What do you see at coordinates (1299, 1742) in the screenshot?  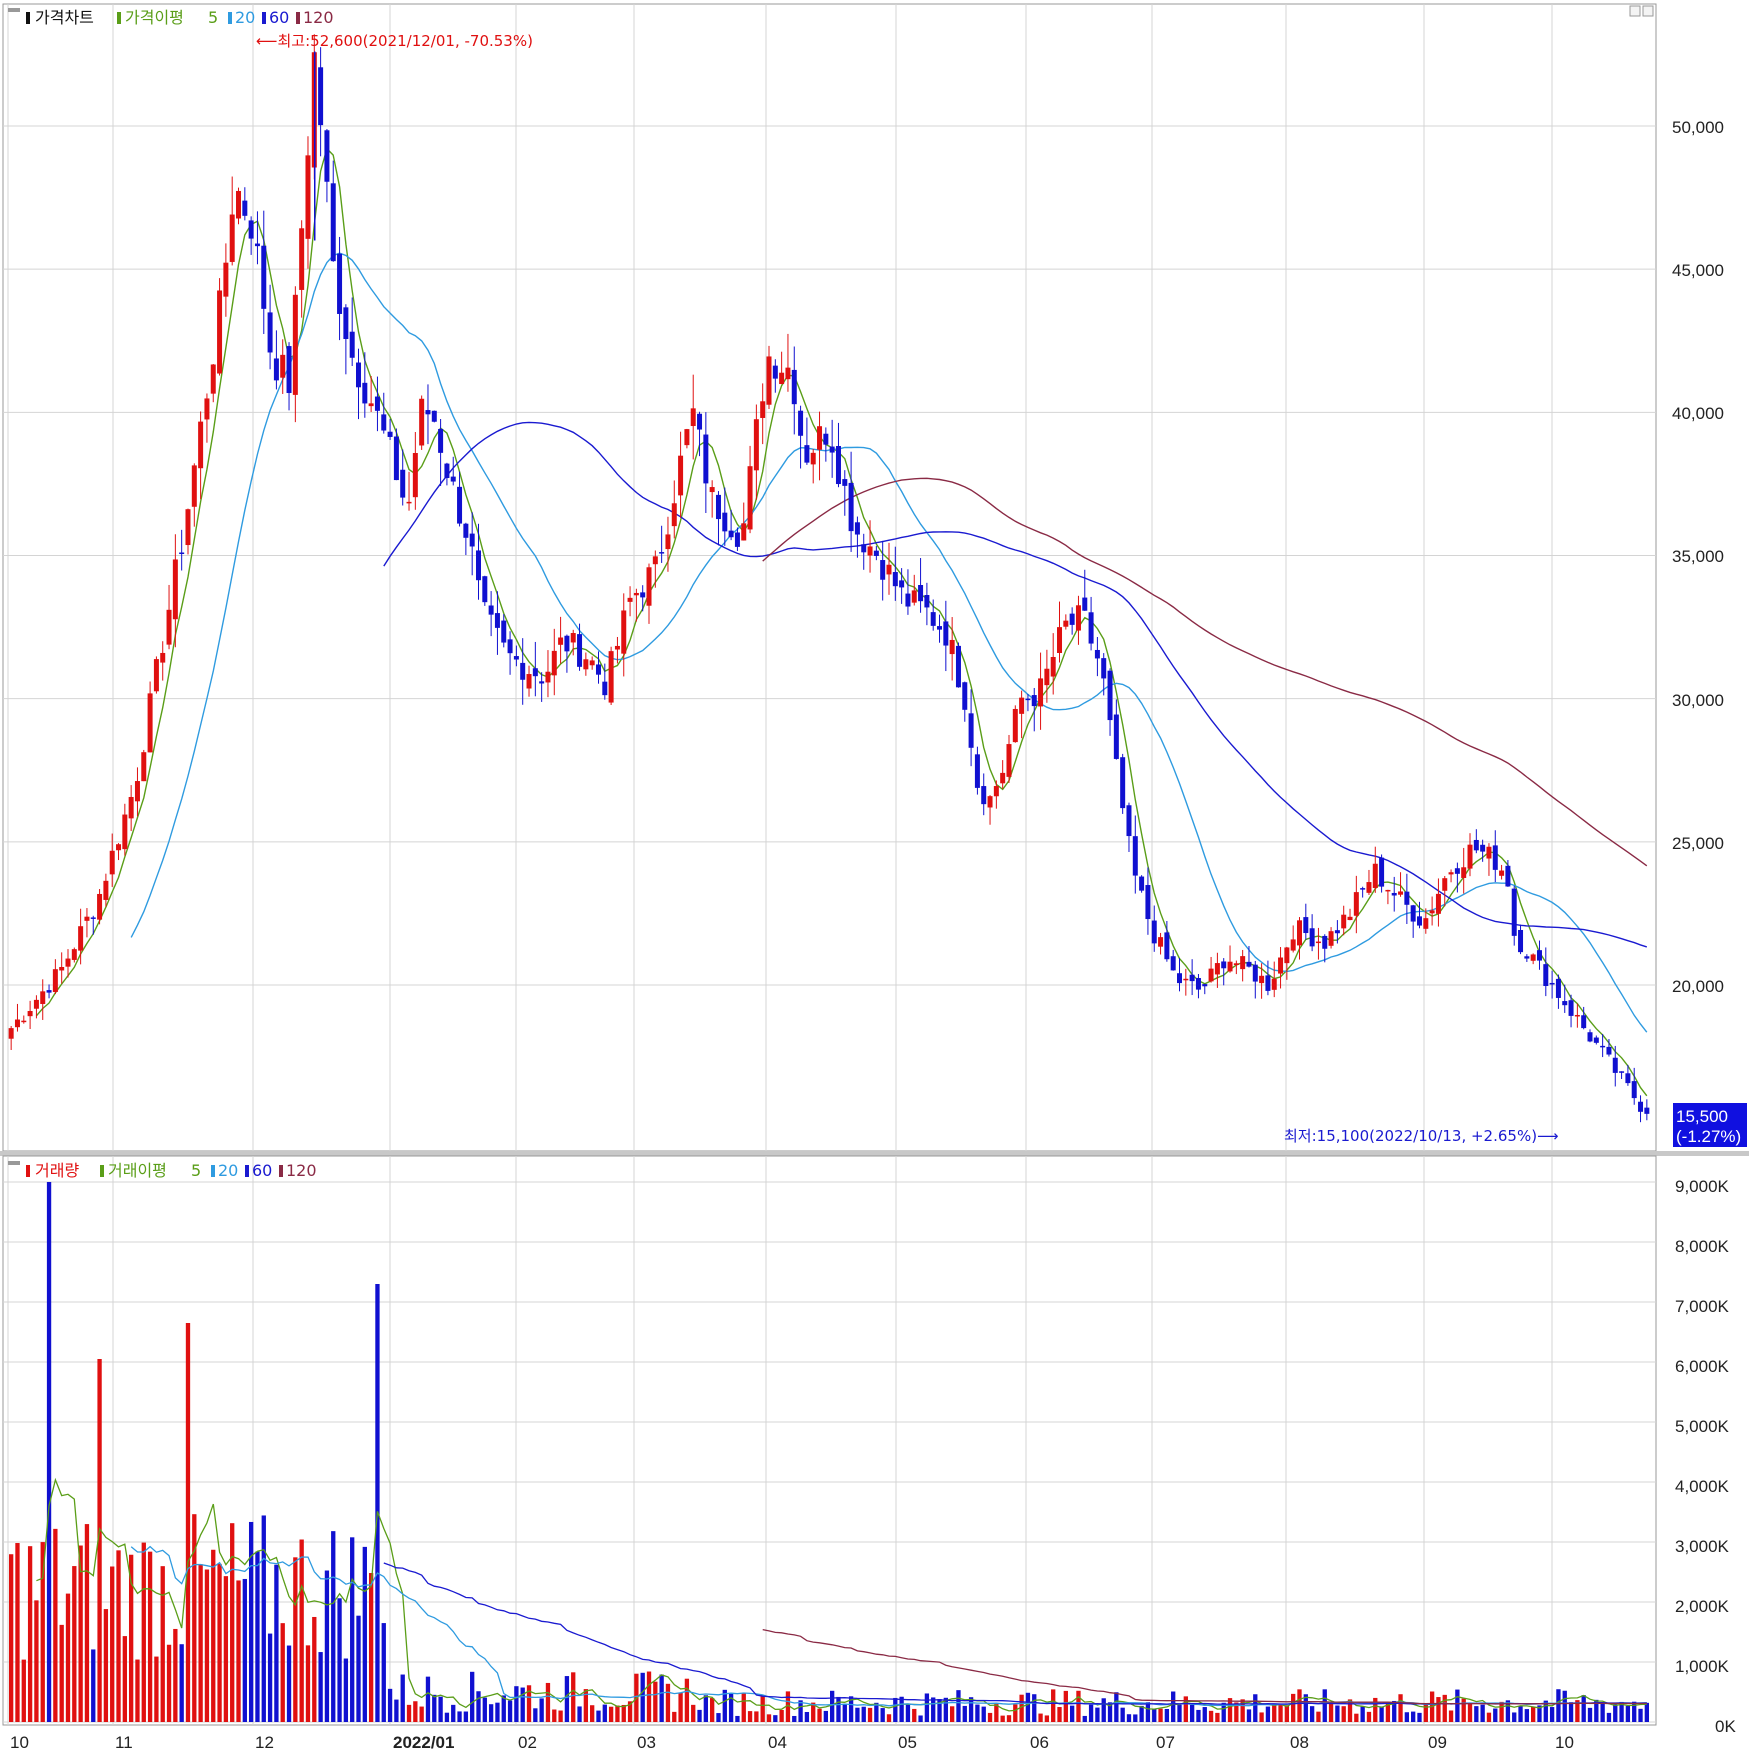 I see `x-tick-label: 08` at bounding box center [1299, 1742].